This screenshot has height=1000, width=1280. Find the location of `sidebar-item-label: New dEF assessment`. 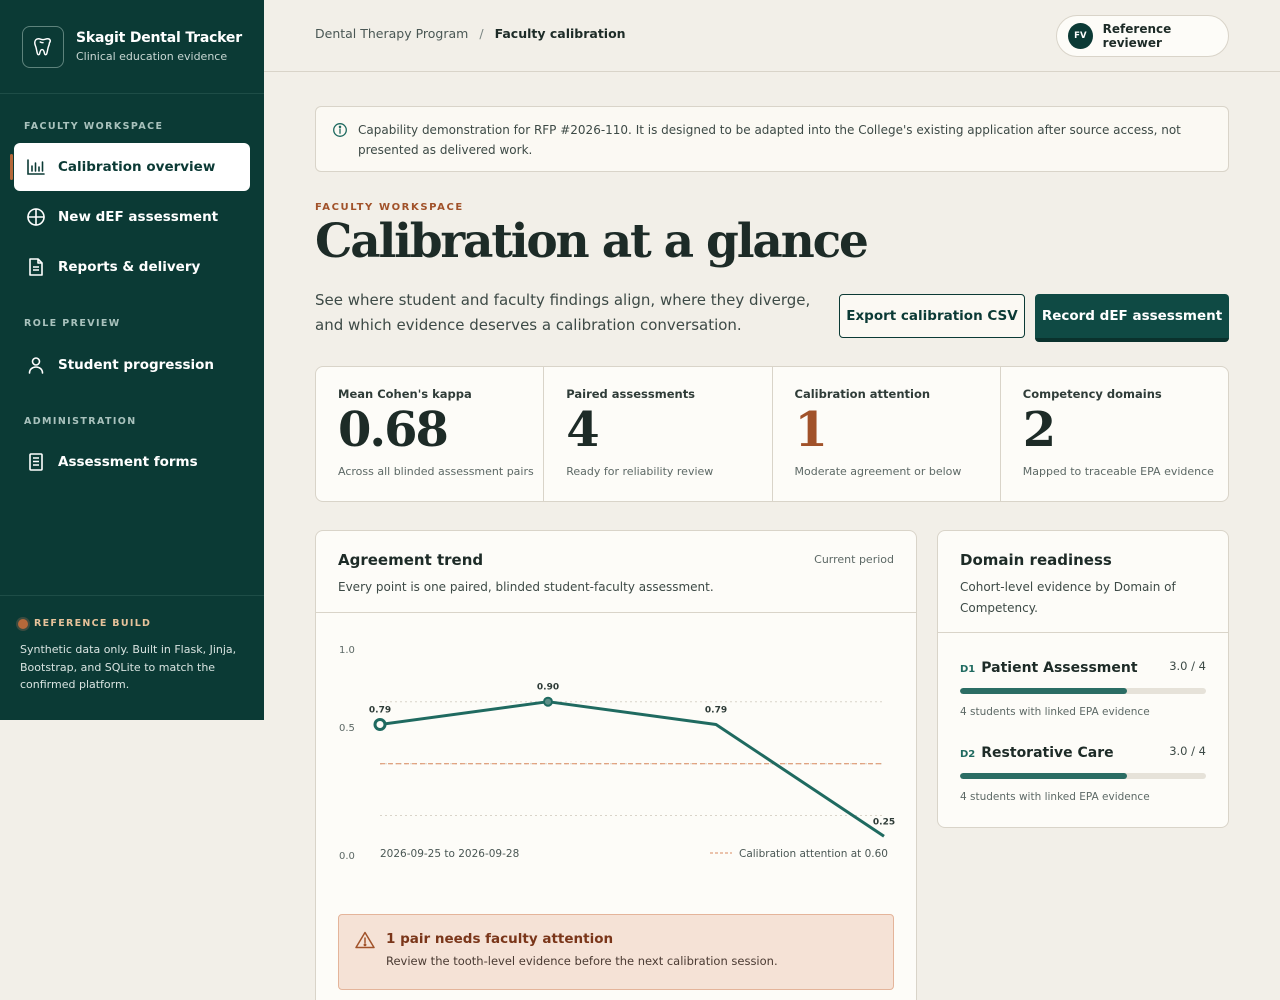

sidebar-item-label: New dEF assessment is located at coordinates (138, 217).